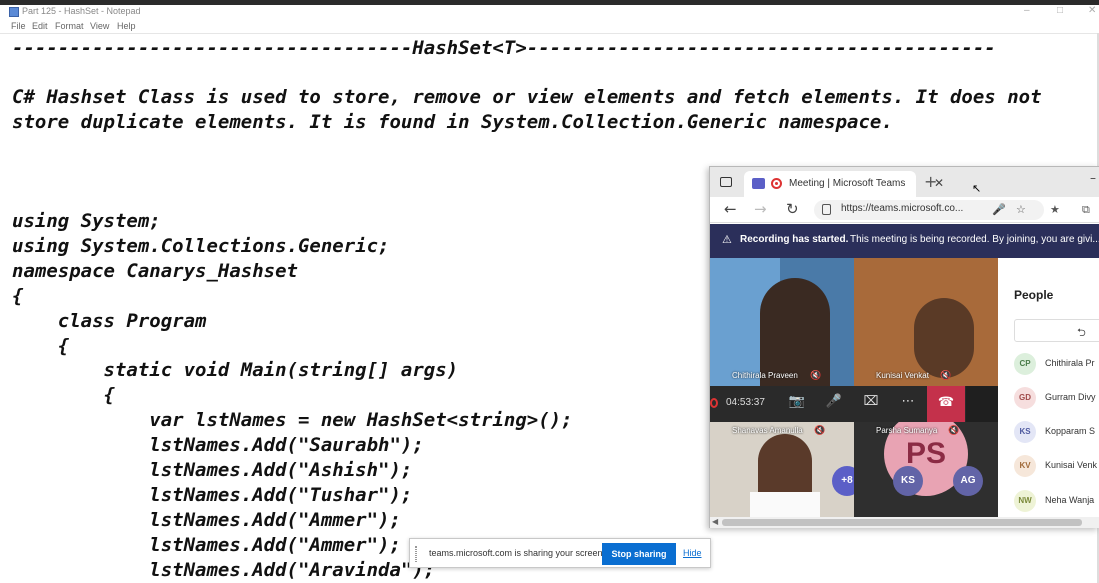  I want to click on close-button: ✕, so click(1092, 10).